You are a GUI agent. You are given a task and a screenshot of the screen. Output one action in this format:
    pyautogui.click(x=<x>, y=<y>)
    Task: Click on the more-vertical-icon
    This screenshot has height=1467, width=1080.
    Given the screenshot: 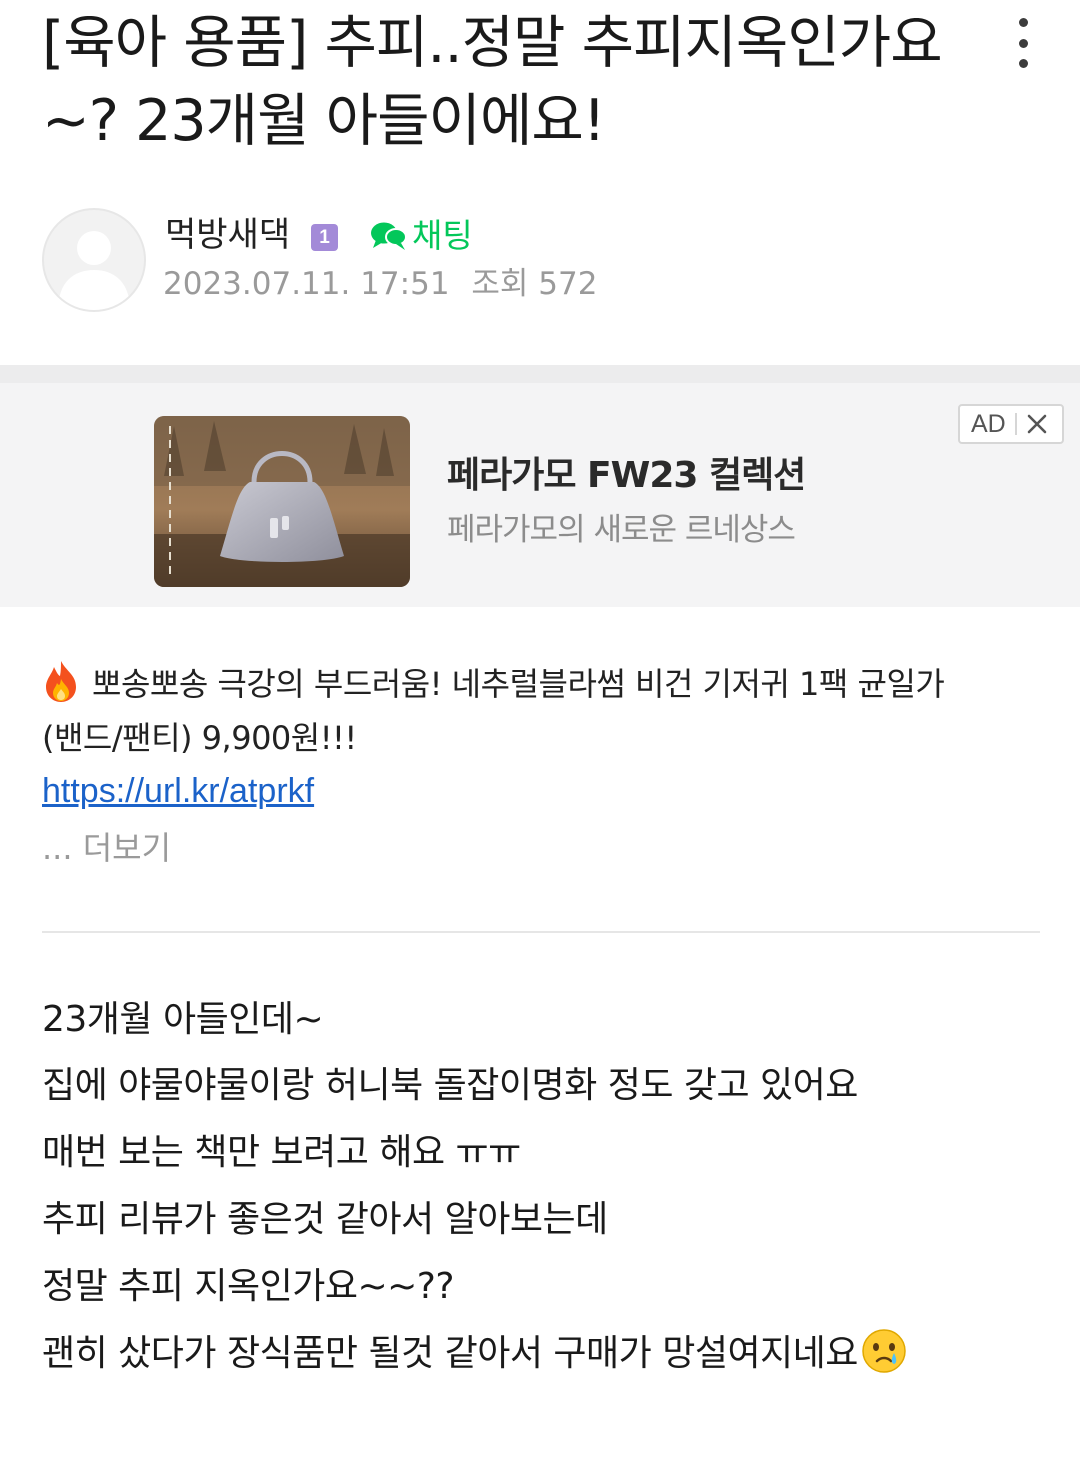 What is the action you would take?
    pyautogui.click(x=1023, y=22)
    